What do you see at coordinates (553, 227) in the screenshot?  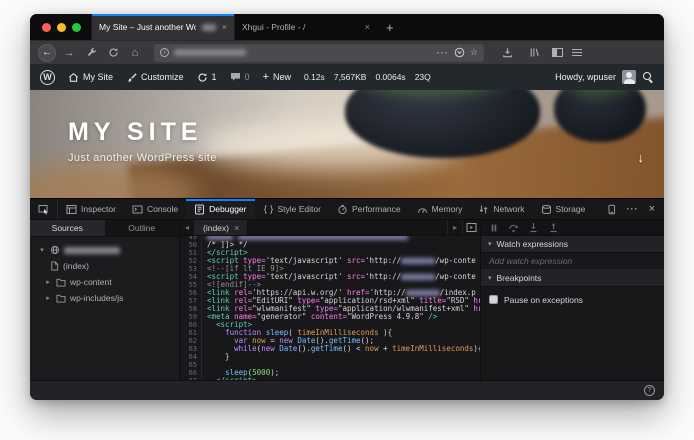 I see `step-out-icon` at bounding box center [553, 227].